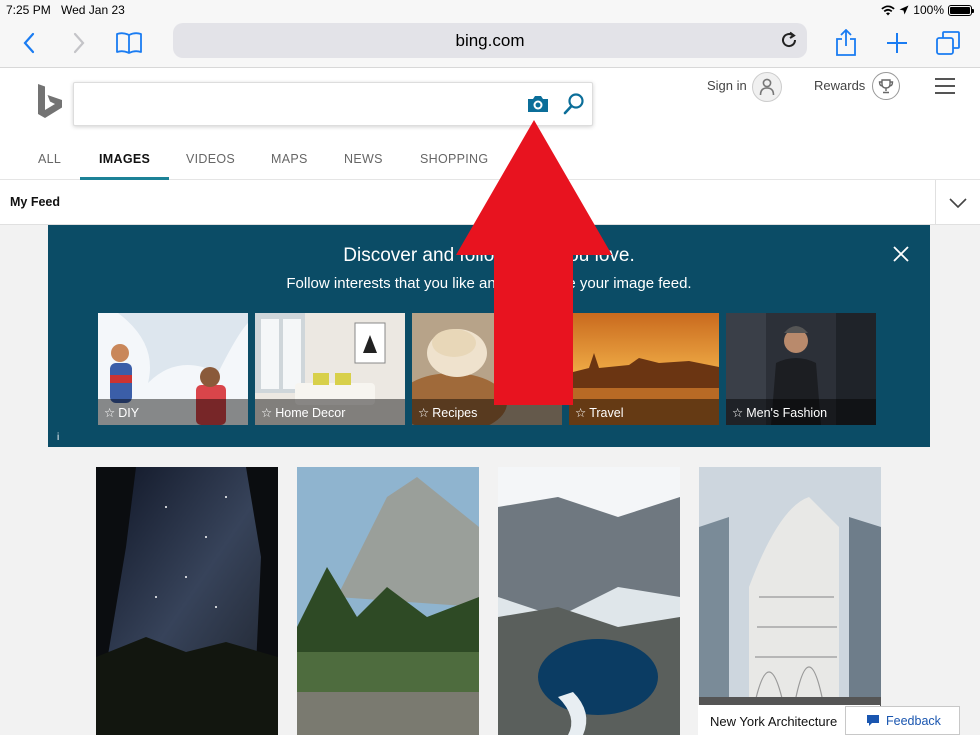 The width and height of the screenshot is (980, 735). I want to click on tile-label: Travel, so click(606, 413).